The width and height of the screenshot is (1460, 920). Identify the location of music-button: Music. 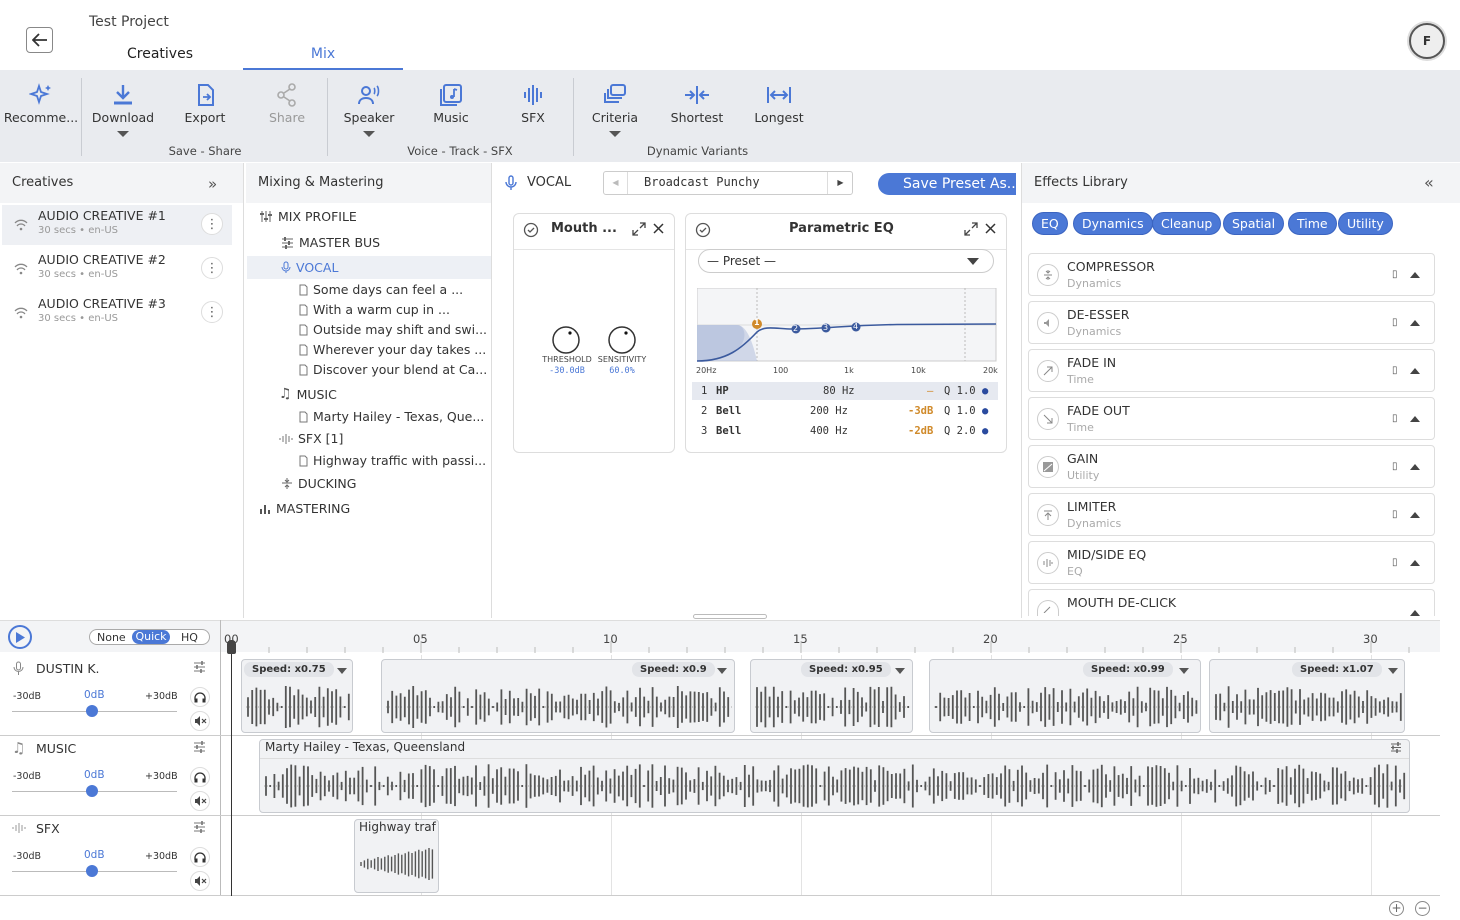
(451, 103).